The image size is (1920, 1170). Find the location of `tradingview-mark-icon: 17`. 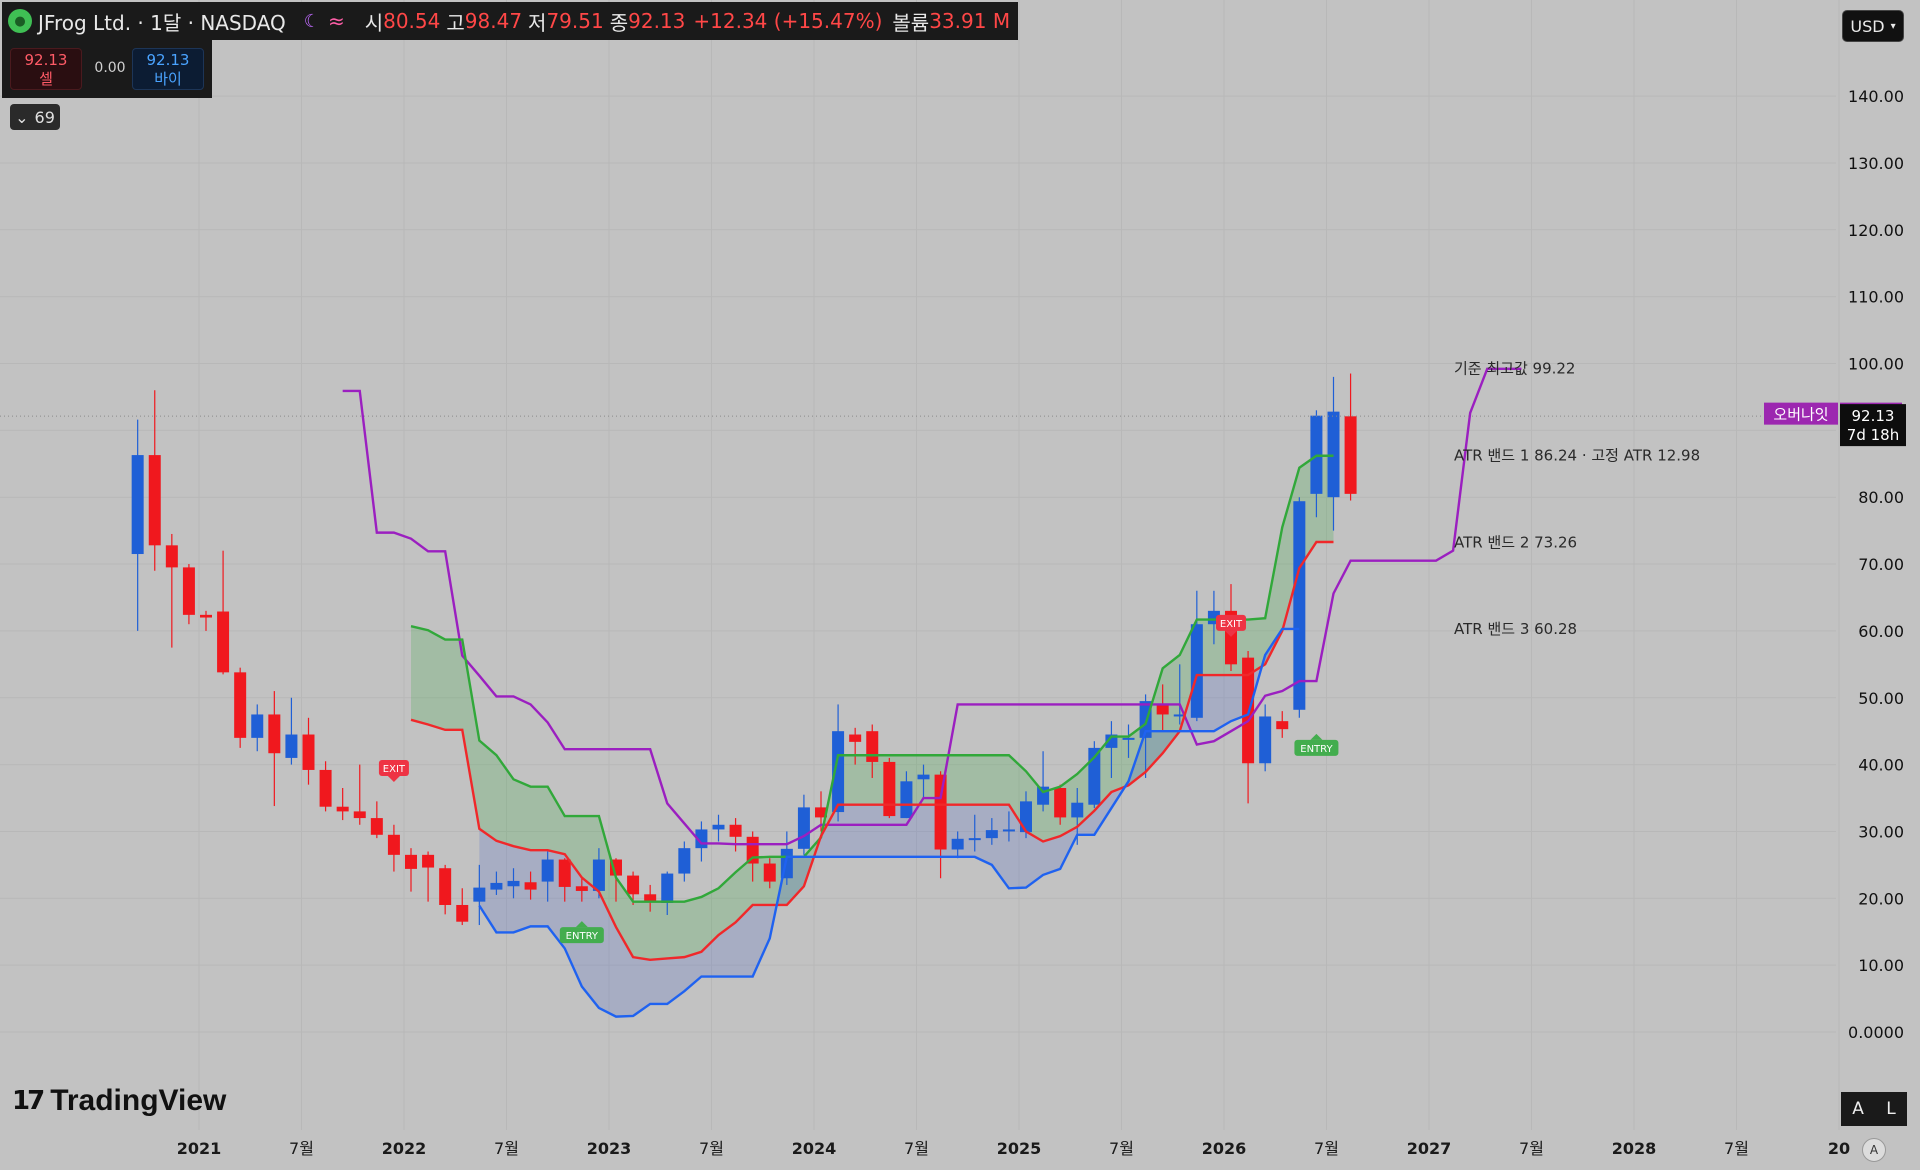

tradingview-mark-icon: 17 is located at coordinates (28, 1101).